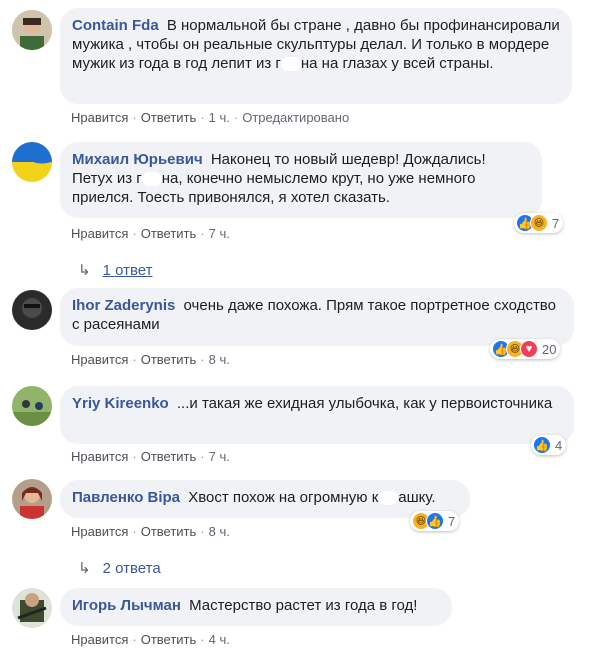 The width and height of the screenshot is (611, 664). Describe the element at coordinates (296, 117) in the screenshot. I see `edited-label: Отредактировано` at that location.